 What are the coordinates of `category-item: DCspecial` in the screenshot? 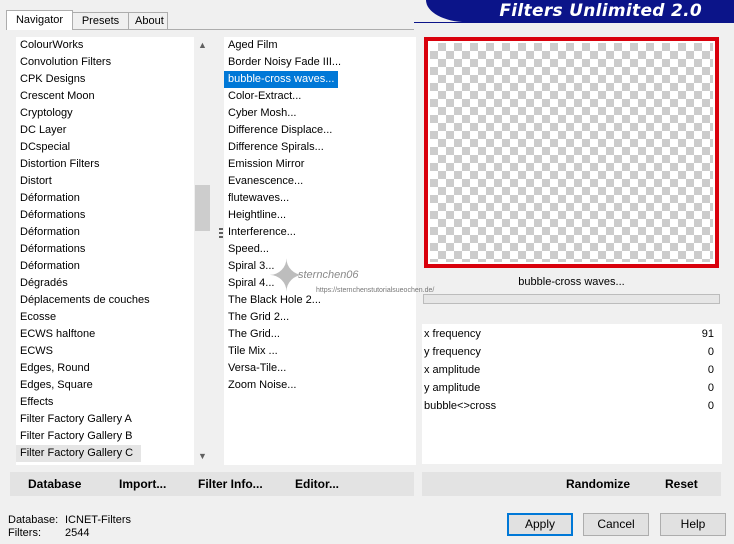 It's located at (105, 147).